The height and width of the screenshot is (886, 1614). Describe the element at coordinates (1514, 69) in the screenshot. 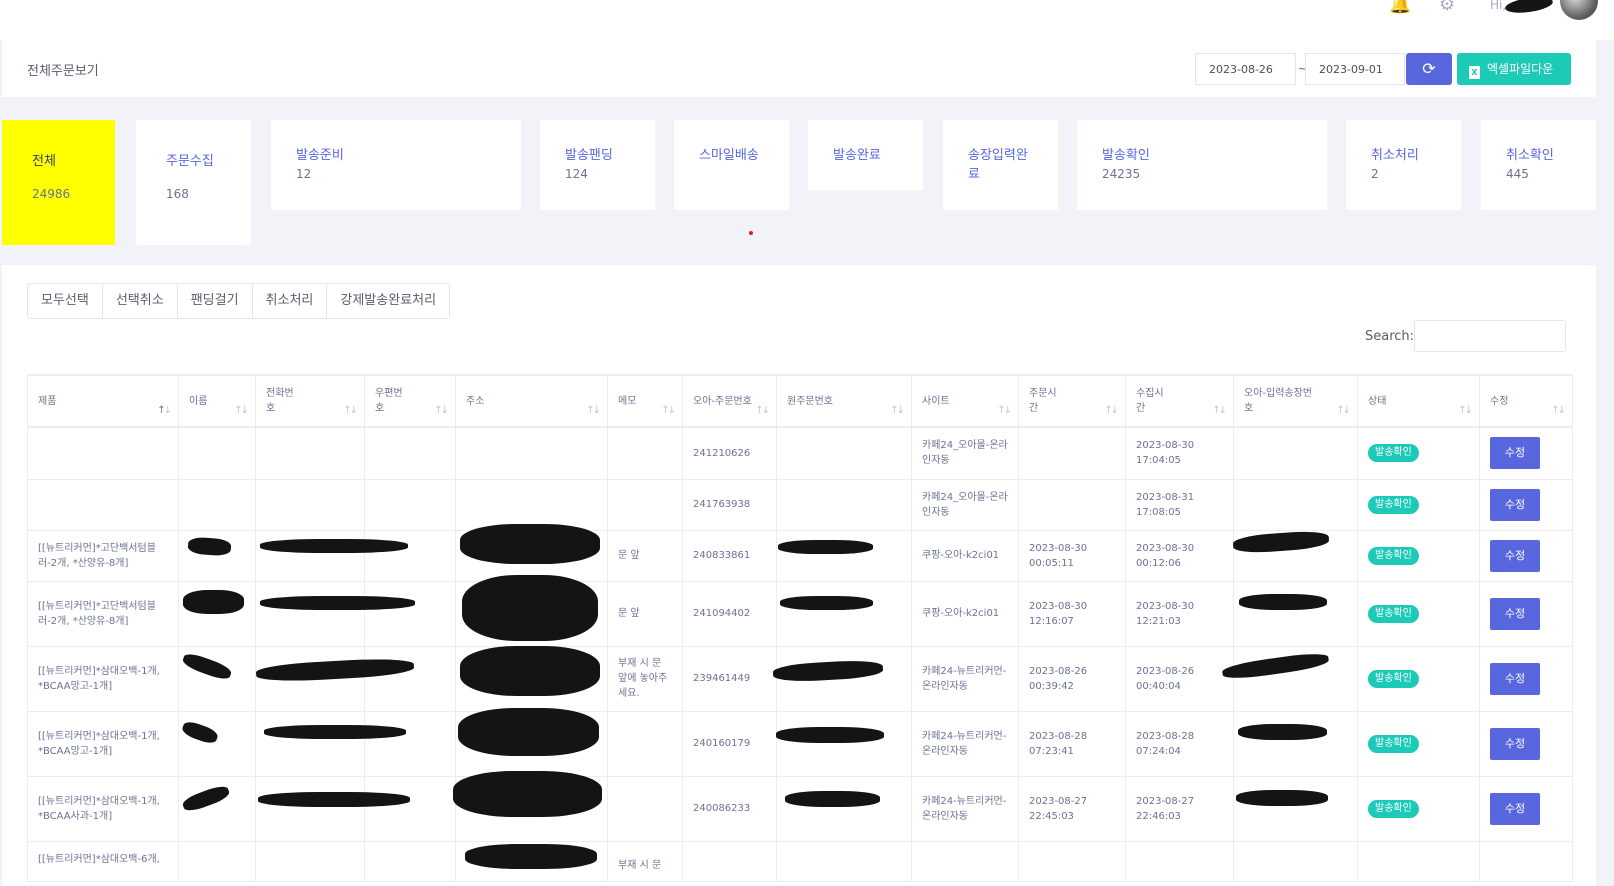

I see `excel-download-button: X 엑셀파일다운` at that location.